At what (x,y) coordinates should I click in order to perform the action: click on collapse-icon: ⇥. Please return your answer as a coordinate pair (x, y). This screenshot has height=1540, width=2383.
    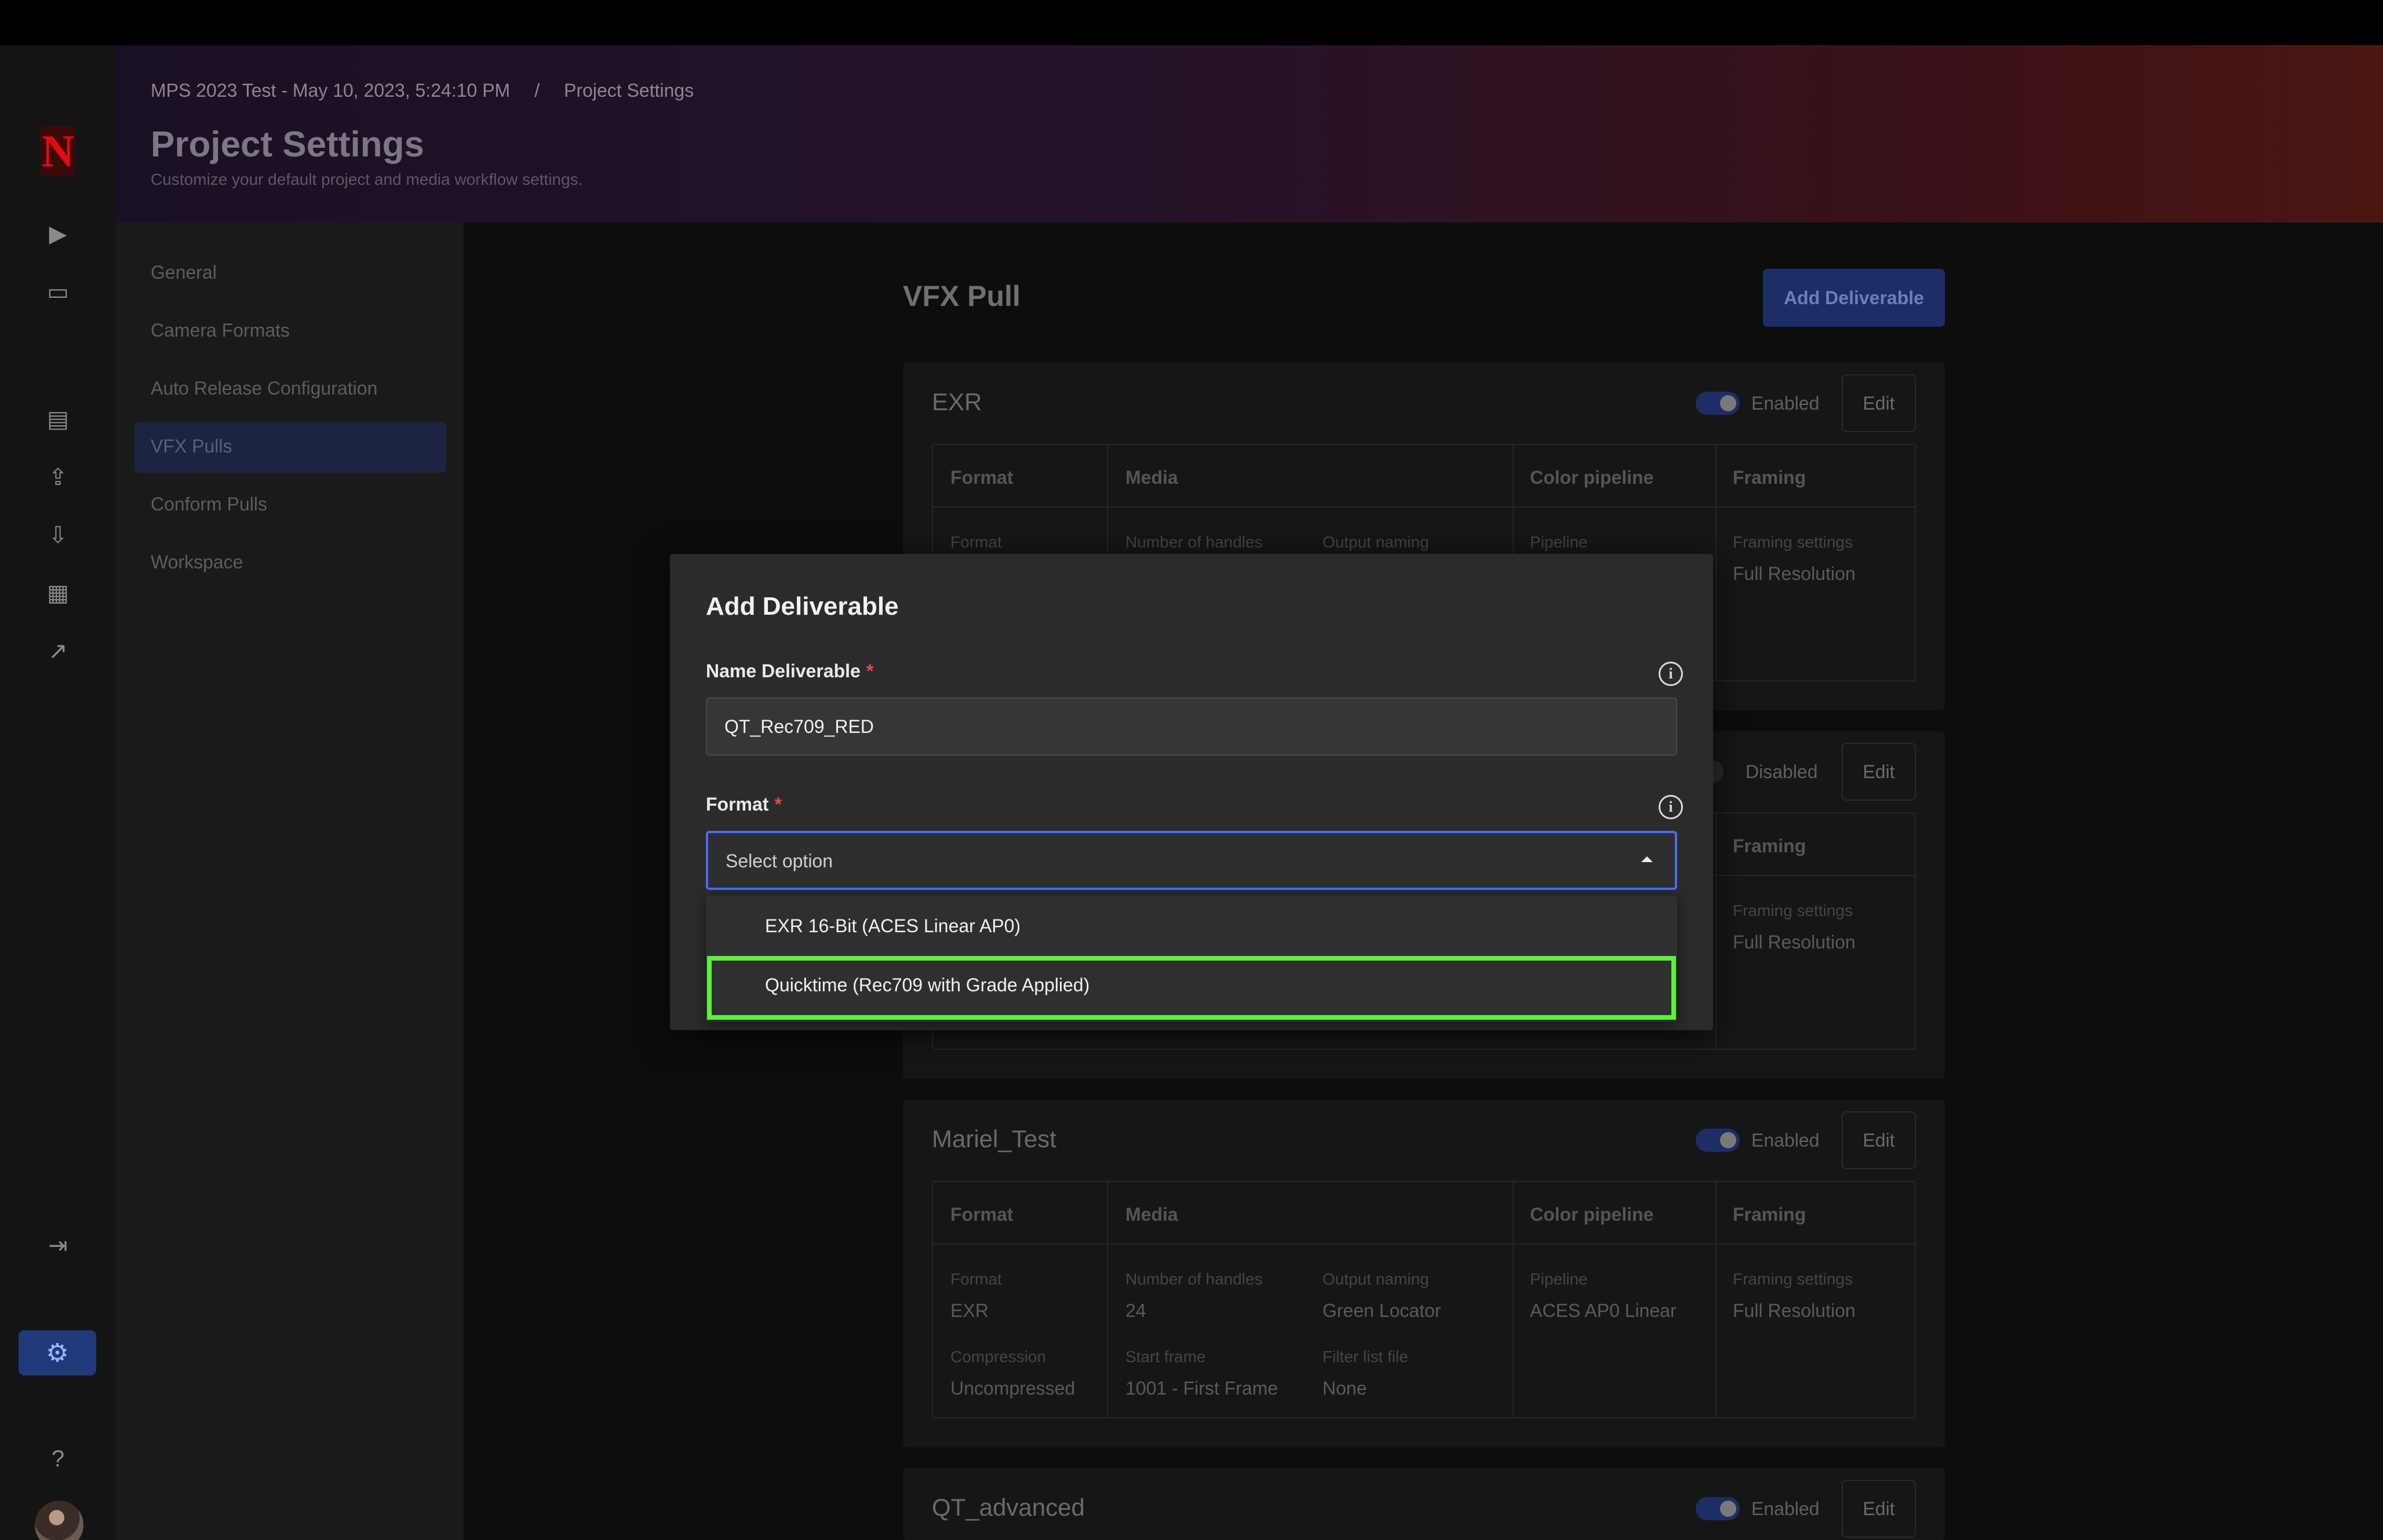
    Looking at the image, I should click on (58, 1246).